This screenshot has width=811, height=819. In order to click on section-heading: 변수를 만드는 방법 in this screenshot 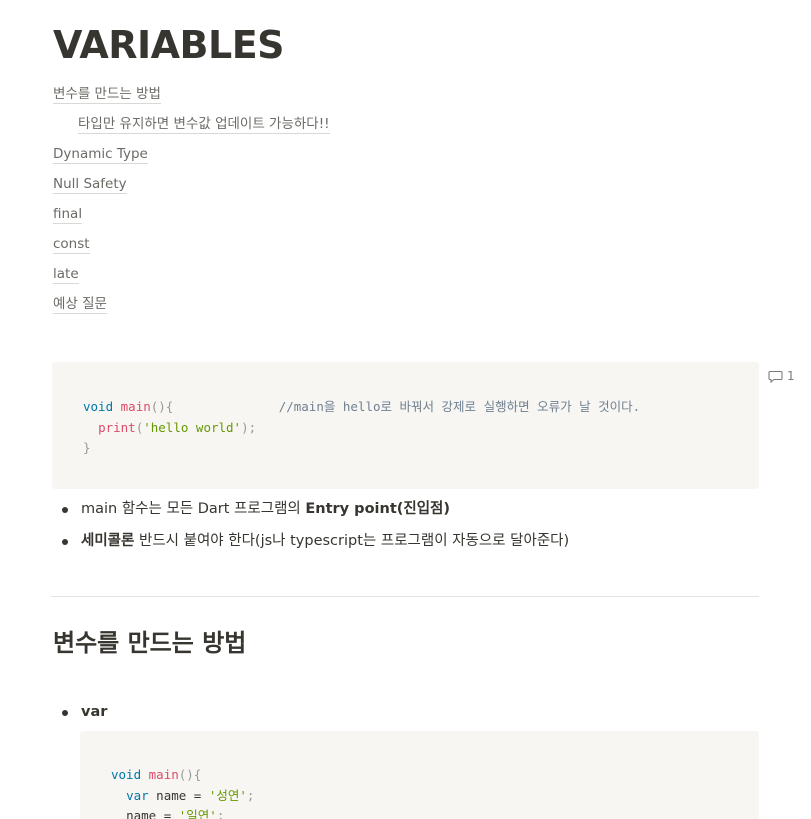, I will do `click(150, 643)`.